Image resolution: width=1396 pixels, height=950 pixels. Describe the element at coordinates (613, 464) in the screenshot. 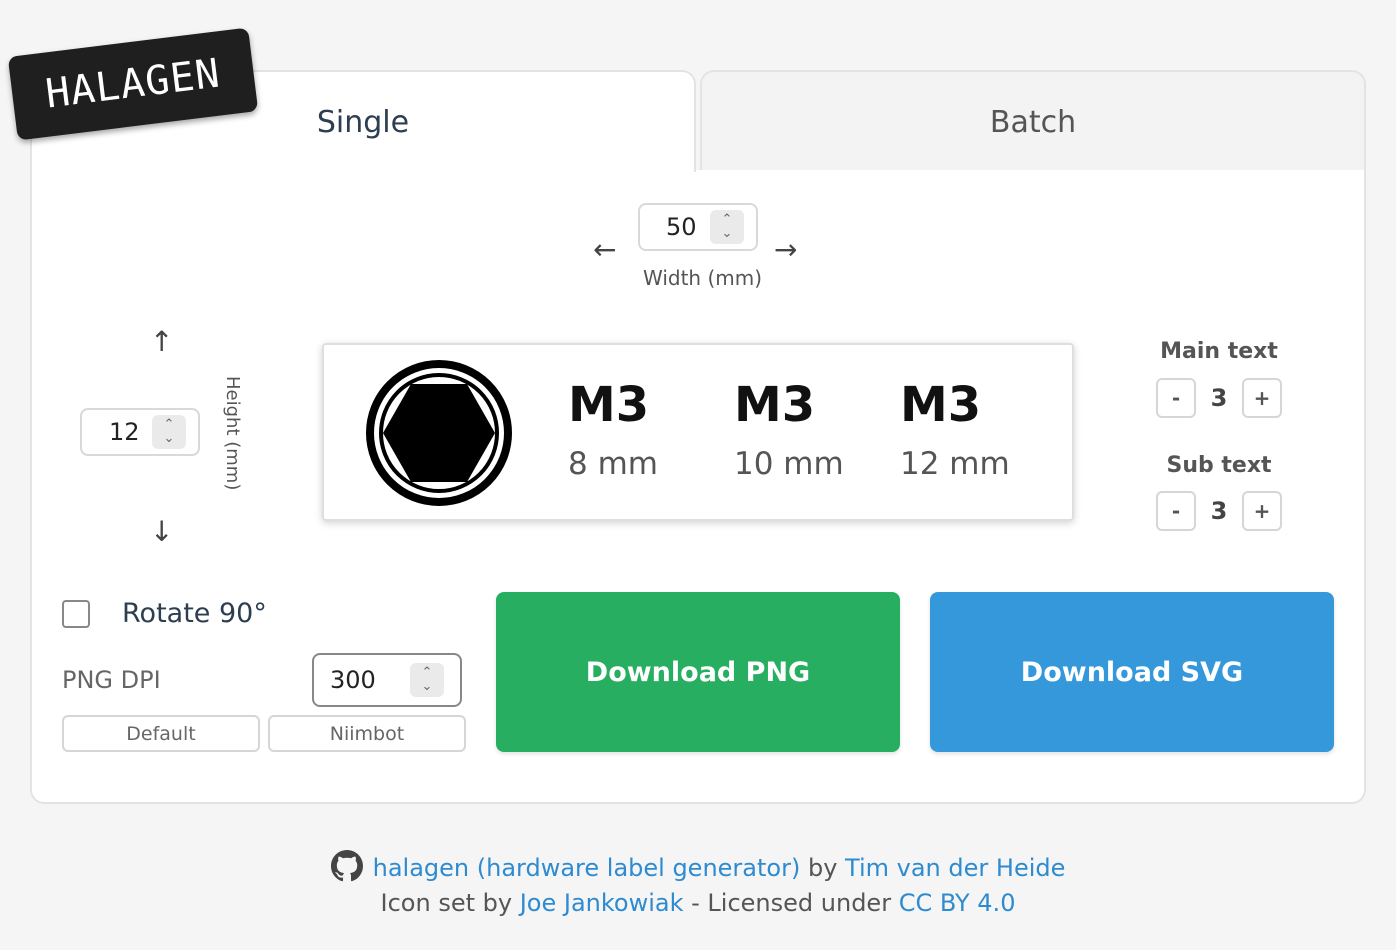

I see `label-sub-text: 8 mm` at that location.